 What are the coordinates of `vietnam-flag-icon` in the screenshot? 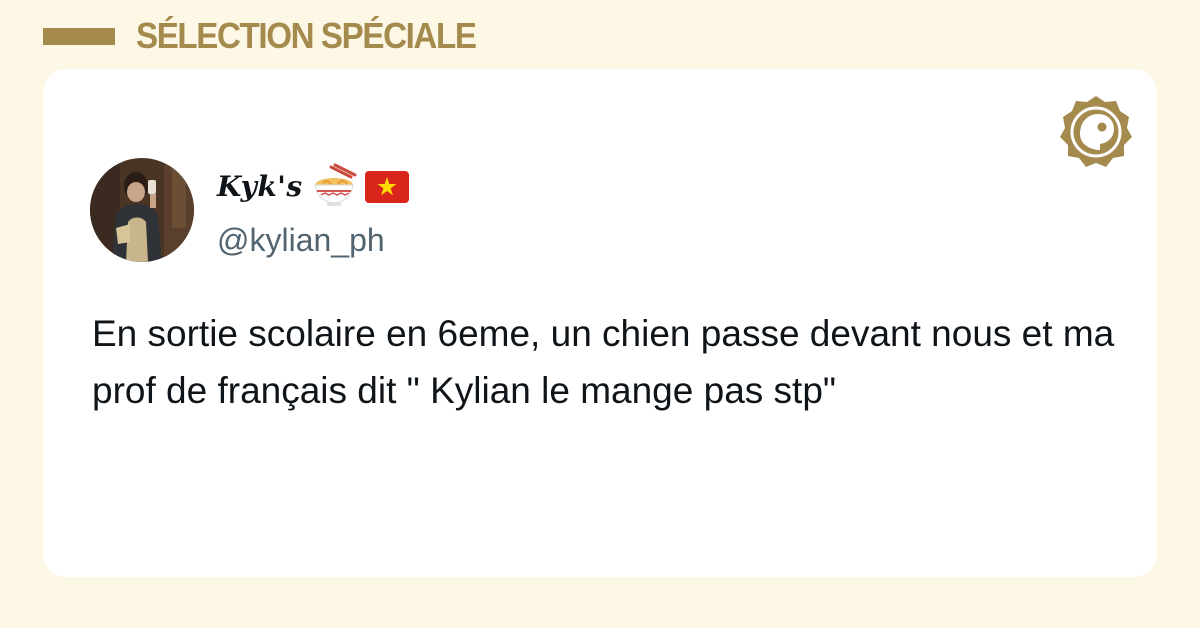 It's located at (386, 187).